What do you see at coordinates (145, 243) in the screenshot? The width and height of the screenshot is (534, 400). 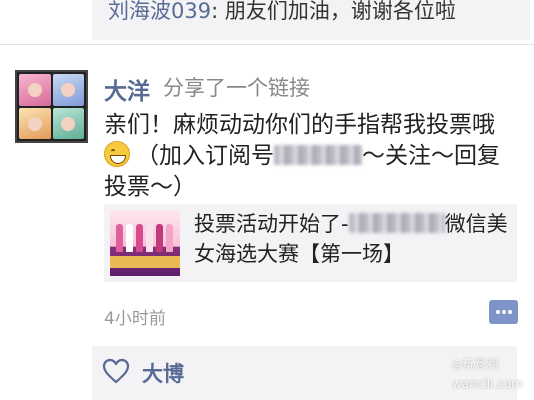 I see `link-thumbnail` at bounding box center [145, 243].